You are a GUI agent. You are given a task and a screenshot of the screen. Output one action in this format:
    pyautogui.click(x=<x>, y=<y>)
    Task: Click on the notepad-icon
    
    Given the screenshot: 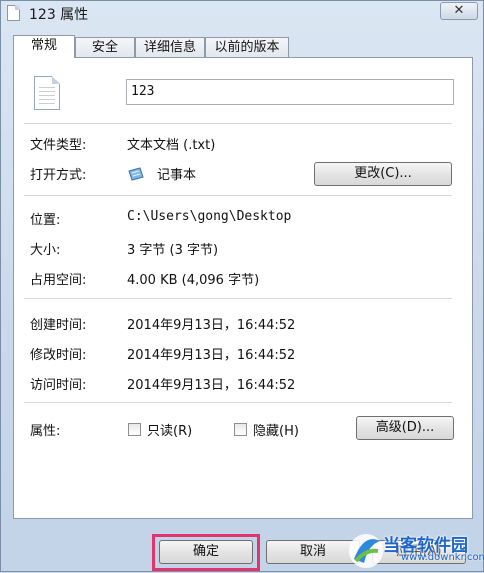 What is the action you would take?
    pyautogui.click(x=136, y=174)
    